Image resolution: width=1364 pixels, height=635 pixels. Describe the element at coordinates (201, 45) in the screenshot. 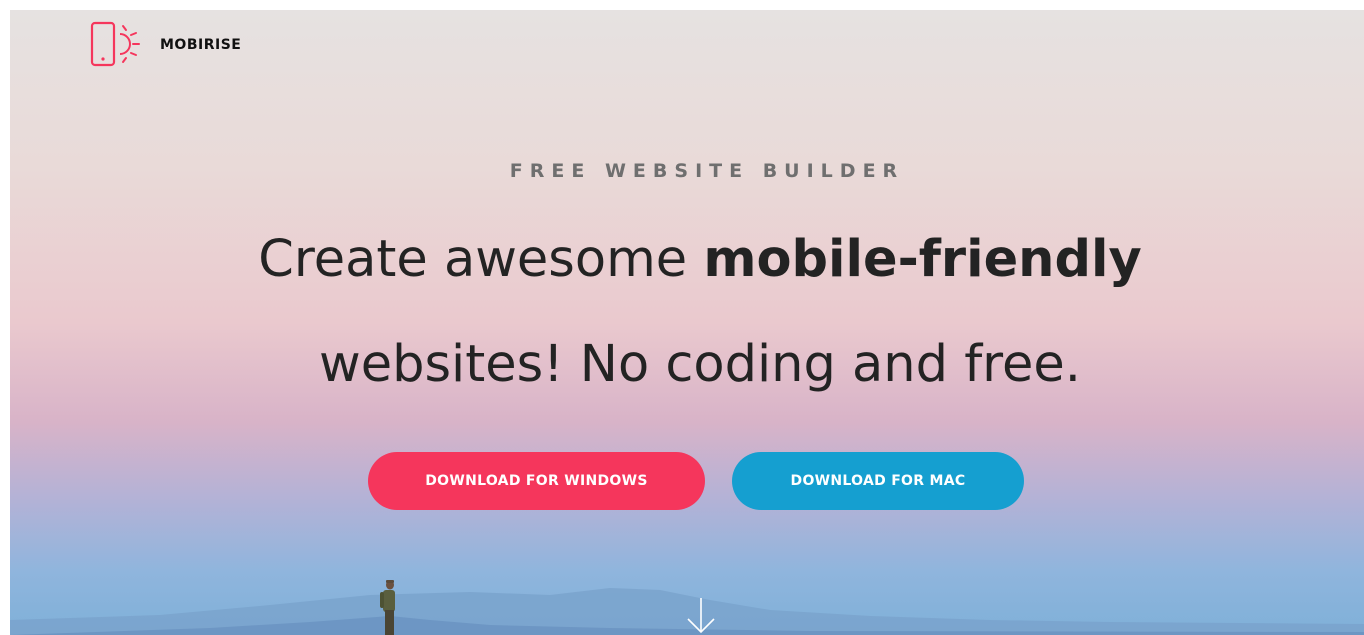

I see `brand-name: MOBIRISE` at that location.